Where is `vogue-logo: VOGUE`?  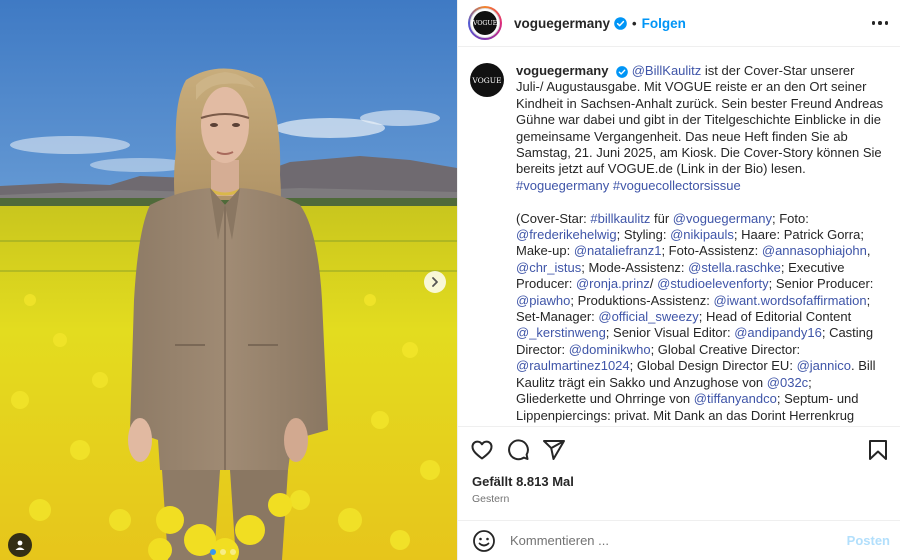 vogue-logo: VOGUE is located at coordinates (485, 23).